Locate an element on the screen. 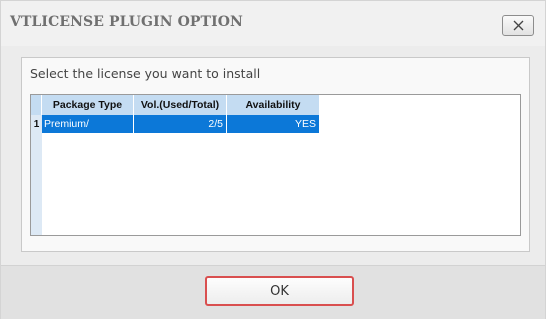  package-type-cell: Premium/ is located at coordinates (88, 124).